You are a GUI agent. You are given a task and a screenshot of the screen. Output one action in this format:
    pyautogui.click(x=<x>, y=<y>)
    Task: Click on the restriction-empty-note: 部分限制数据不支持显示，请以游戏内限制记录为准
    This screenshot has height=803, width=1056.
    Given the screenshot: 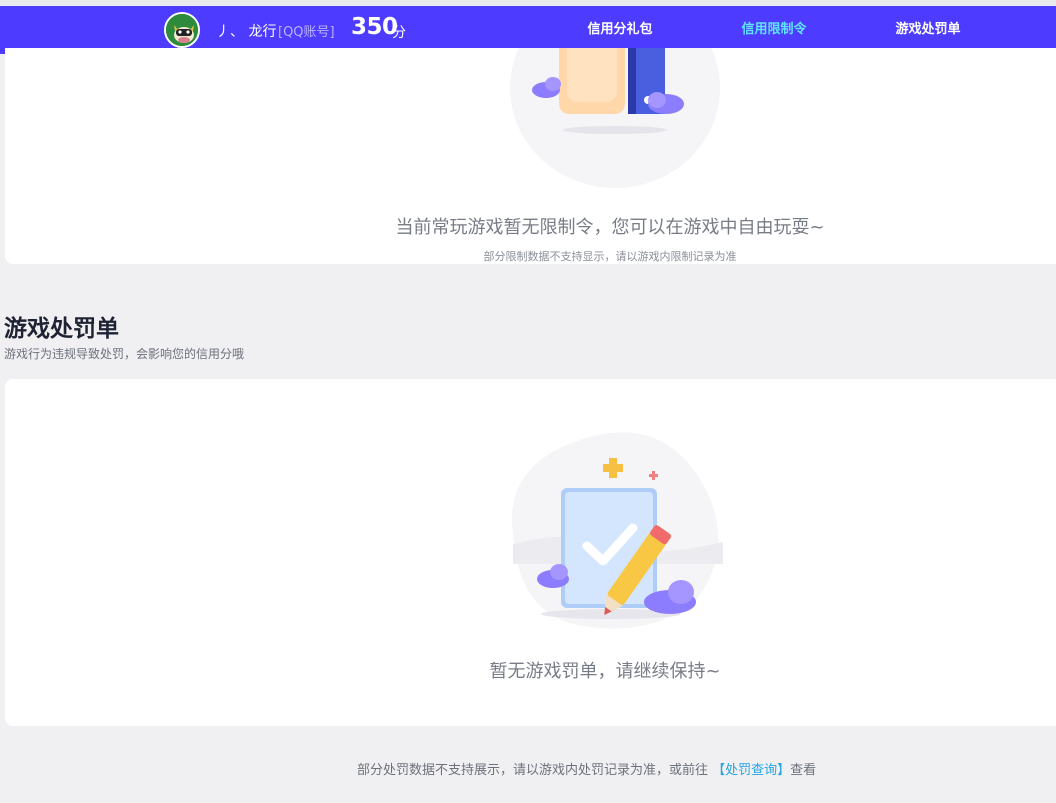 What is the action you would take?
    pyautogui.click(x=610, y=256)
    